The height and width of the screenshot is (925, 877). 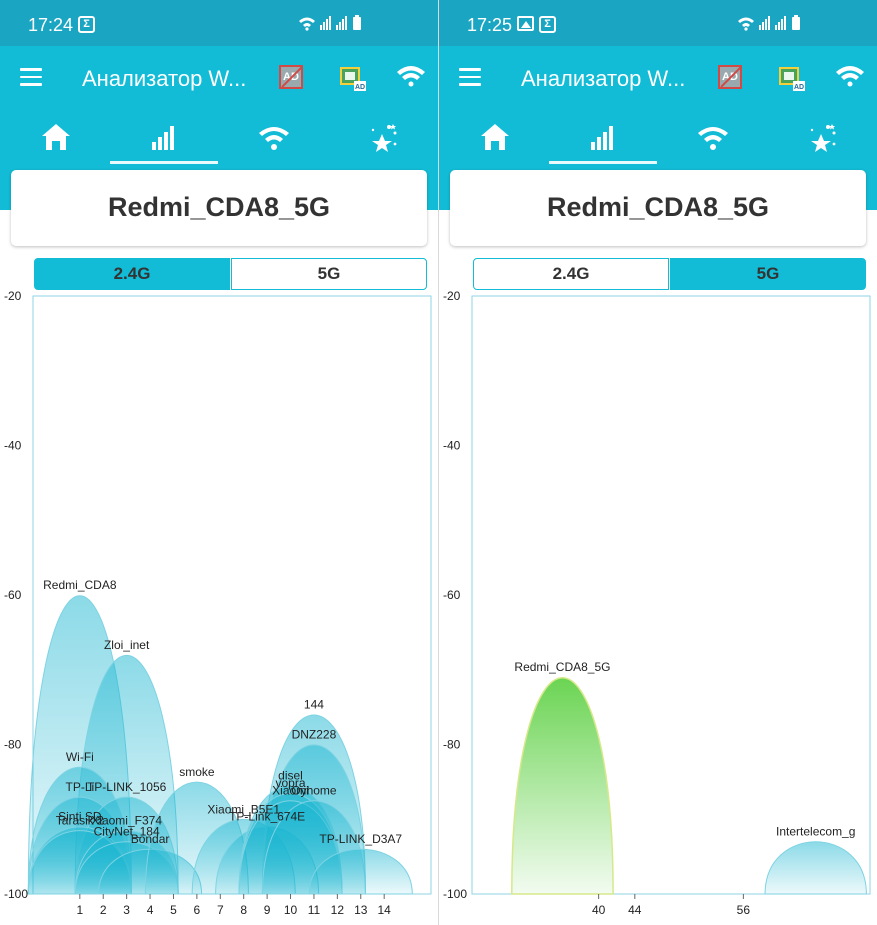 What do you see at coordinates (599, 910) in the screenshot?
I see `x-tick-label: 40` at bounding box center [599, 910].